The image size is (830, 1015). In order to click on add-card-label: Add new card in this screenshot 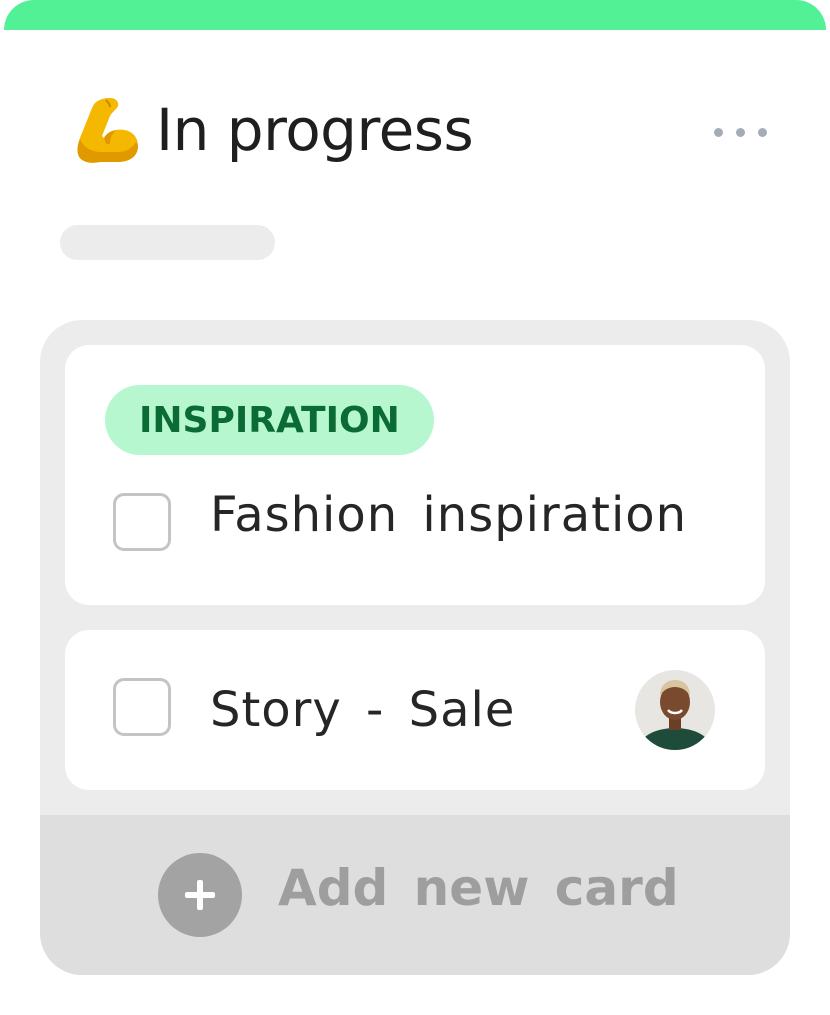, I will do `click(478, 888)`.